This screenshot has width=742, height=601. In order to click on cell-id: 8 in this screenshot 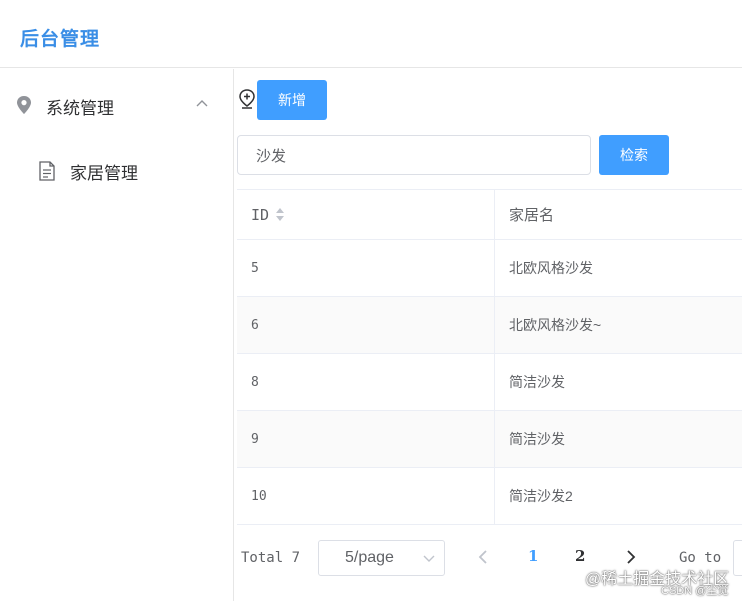, I will do `click(255, 382)`.